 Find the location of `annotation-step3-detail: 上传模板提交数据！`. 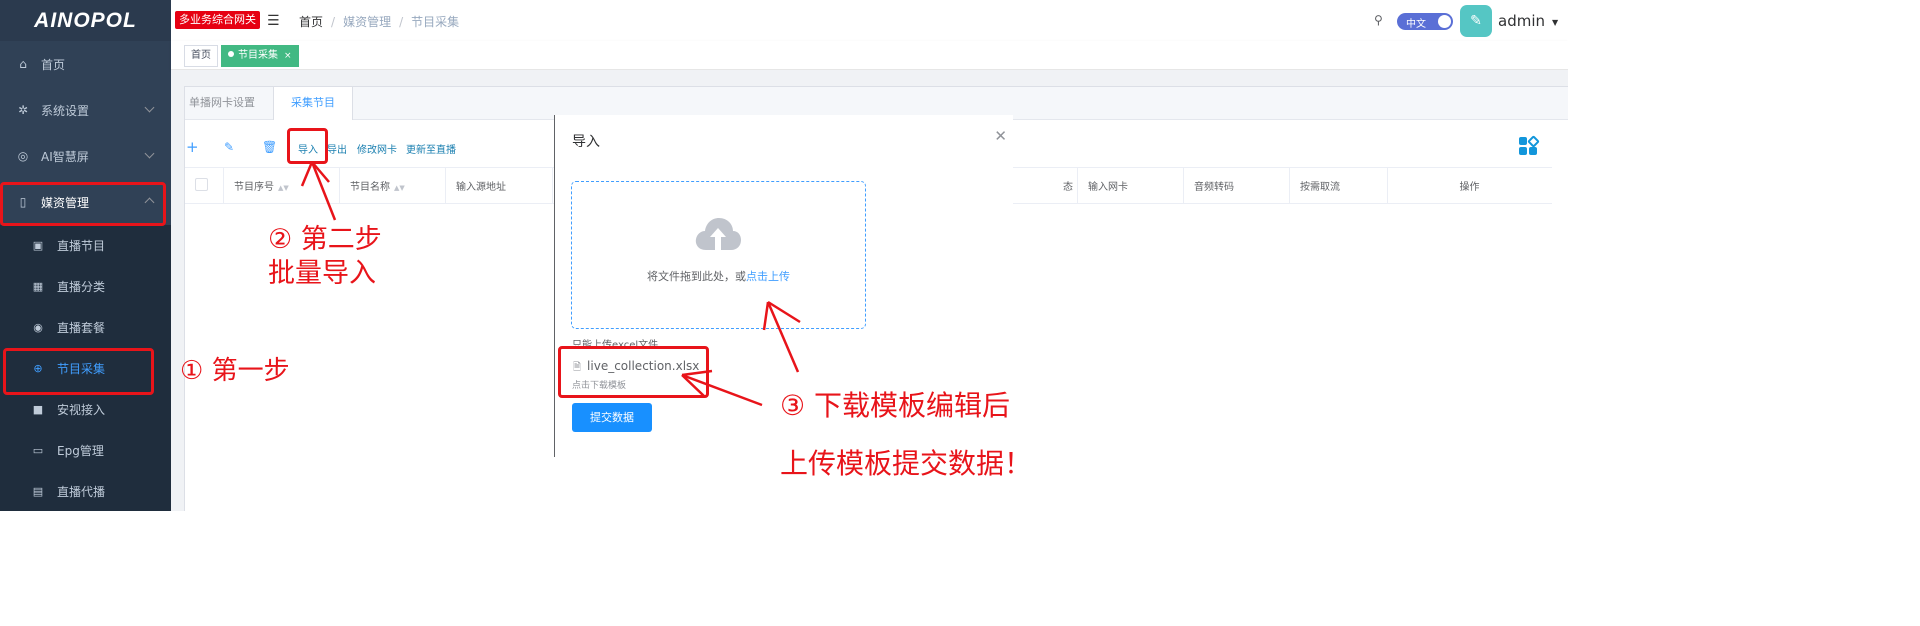

annotation-step3-detail: 上传模板提交数据！ is located at coordinates (906, 463).